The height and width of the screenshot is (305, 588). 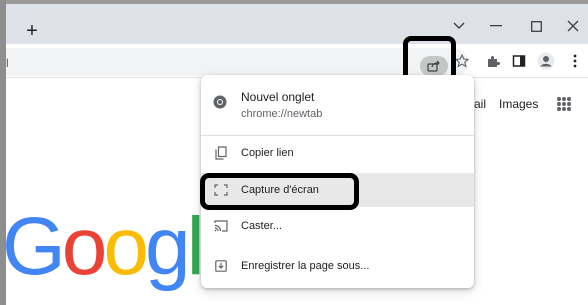 I want to click on logo-letter: g, so click(x=168, y=246).